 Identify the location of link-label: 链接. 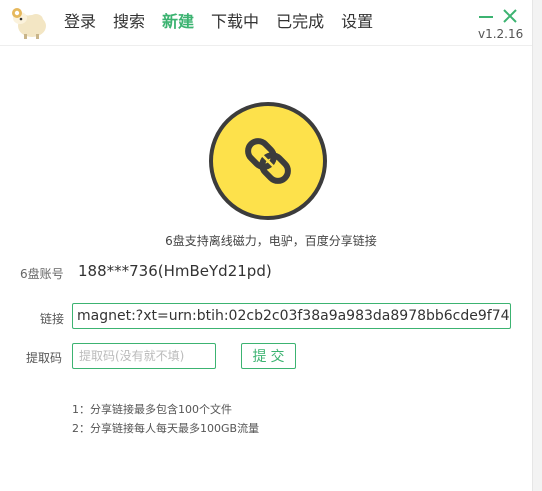
(52, 319).